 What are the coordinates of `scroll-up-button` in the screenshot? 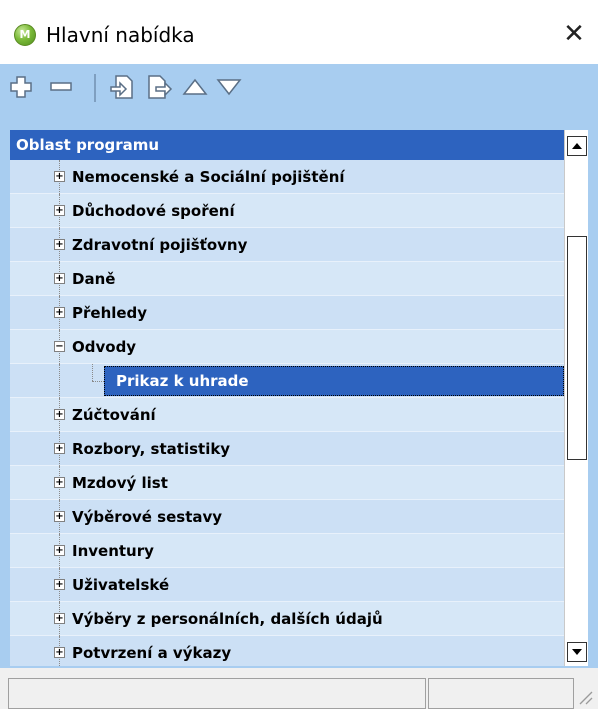 It's located at (577, 146).